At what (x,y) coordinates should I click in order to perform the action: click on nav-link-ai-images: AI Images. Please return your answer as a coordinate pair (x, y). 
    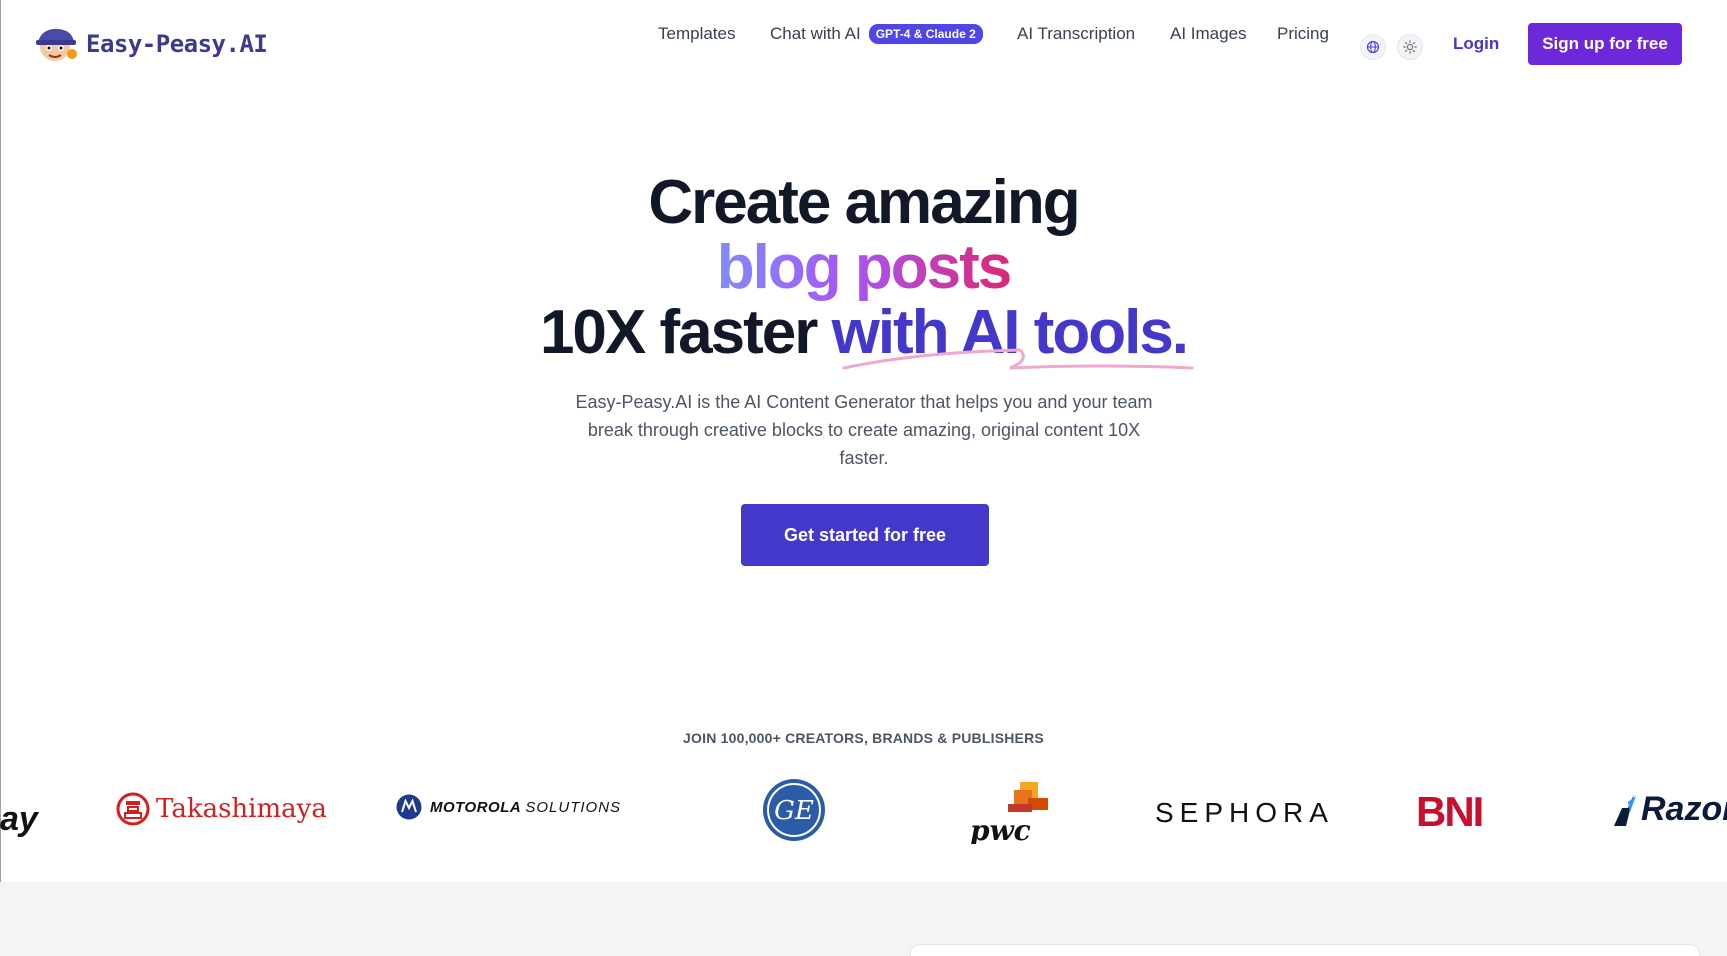
    Looking at the image, I should click on (1208, 34).